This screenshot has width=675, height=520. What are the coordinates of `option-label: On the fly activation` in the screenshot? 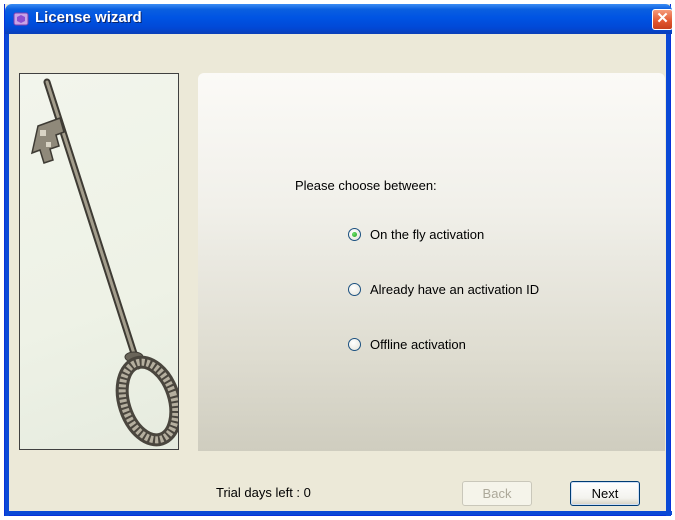 It's located at (427, 234).